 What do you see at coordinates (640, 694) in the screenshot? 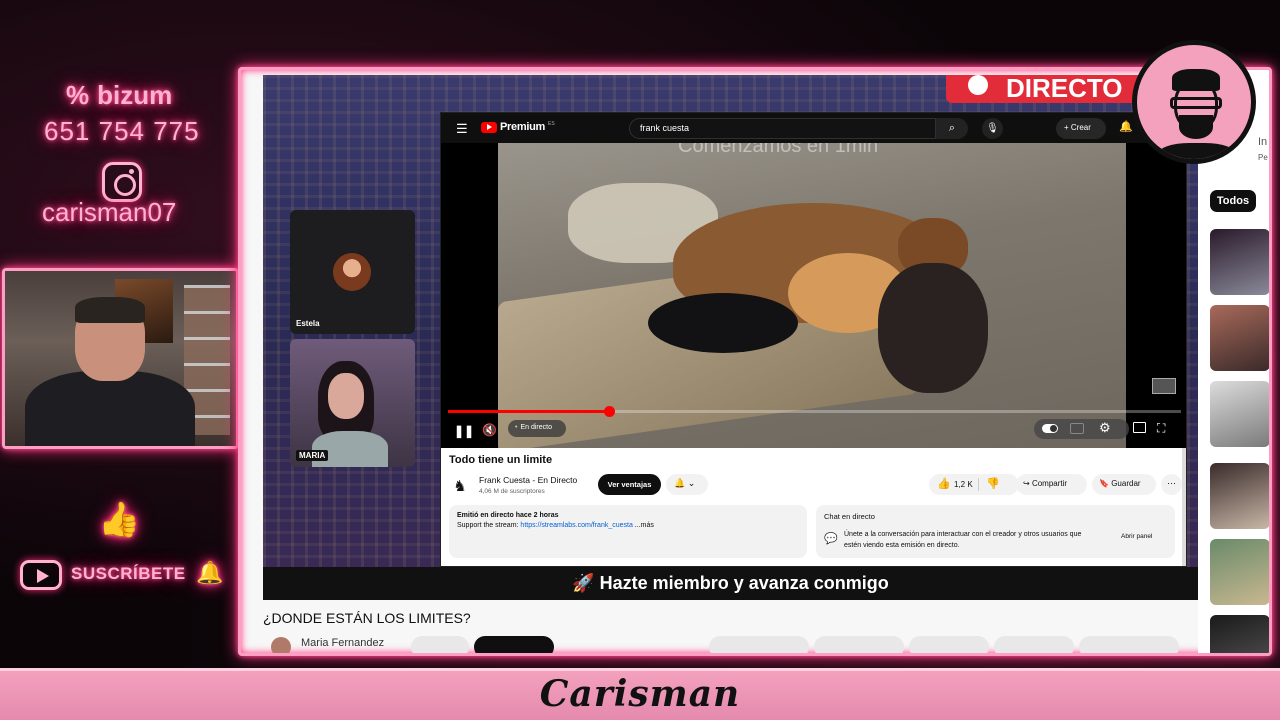
I see `brand-name: Carisman` at bounding box center [640, 694].